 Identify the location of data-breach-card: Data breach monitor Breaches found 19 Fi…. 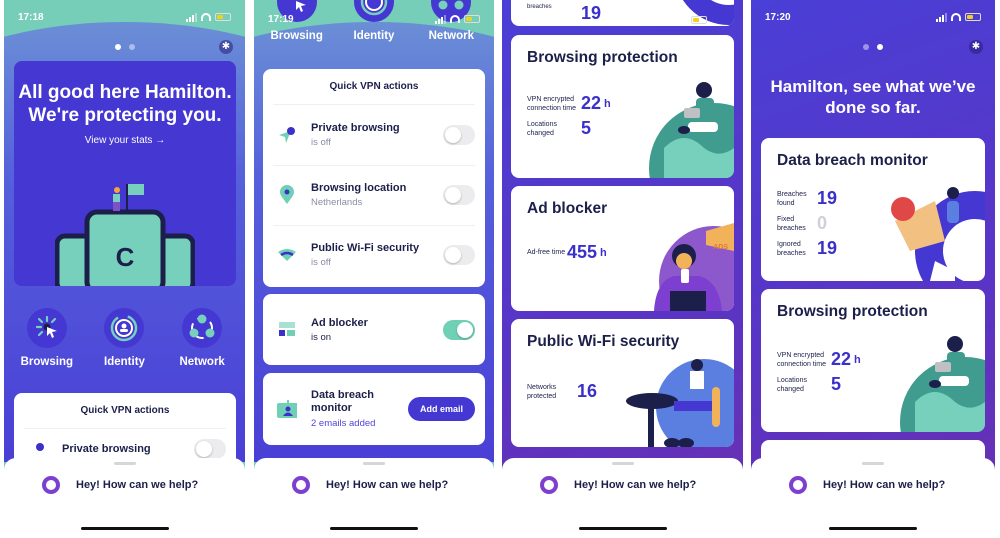
(873, 209).